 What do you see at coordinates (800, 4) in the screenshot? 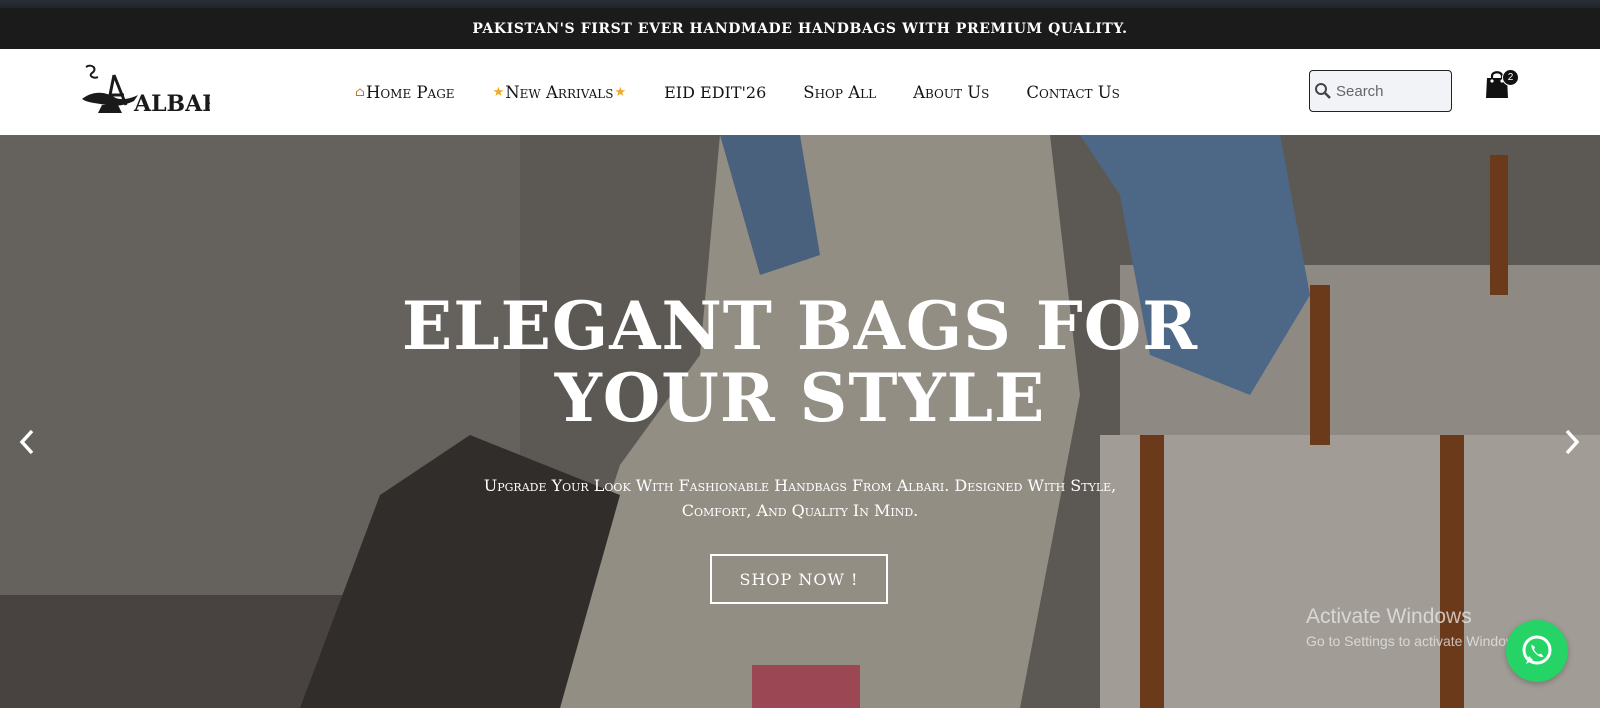
I see `browser-top-strip` at bounding box center [800, 4].